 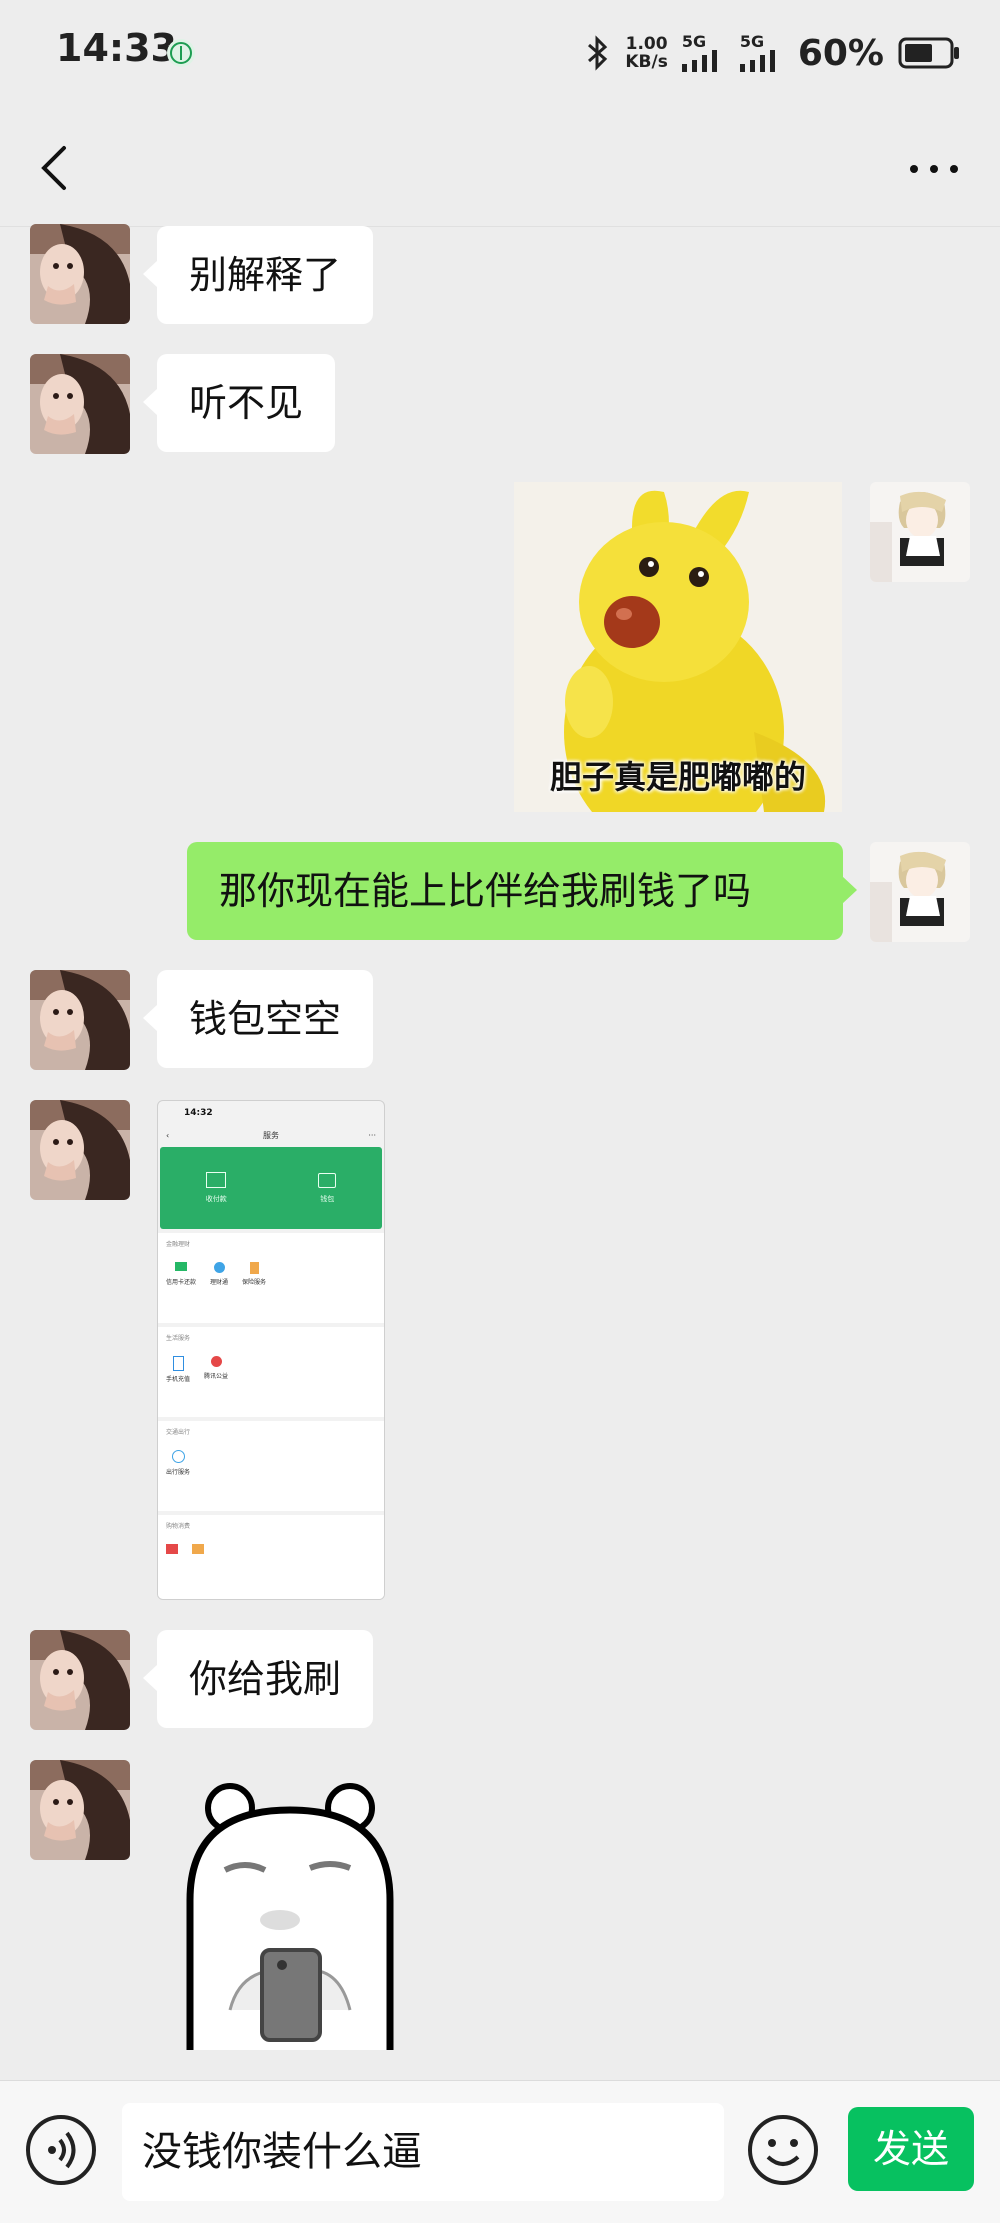 I want to click on sim2-signal: 5G, so click(x=761, y=53).